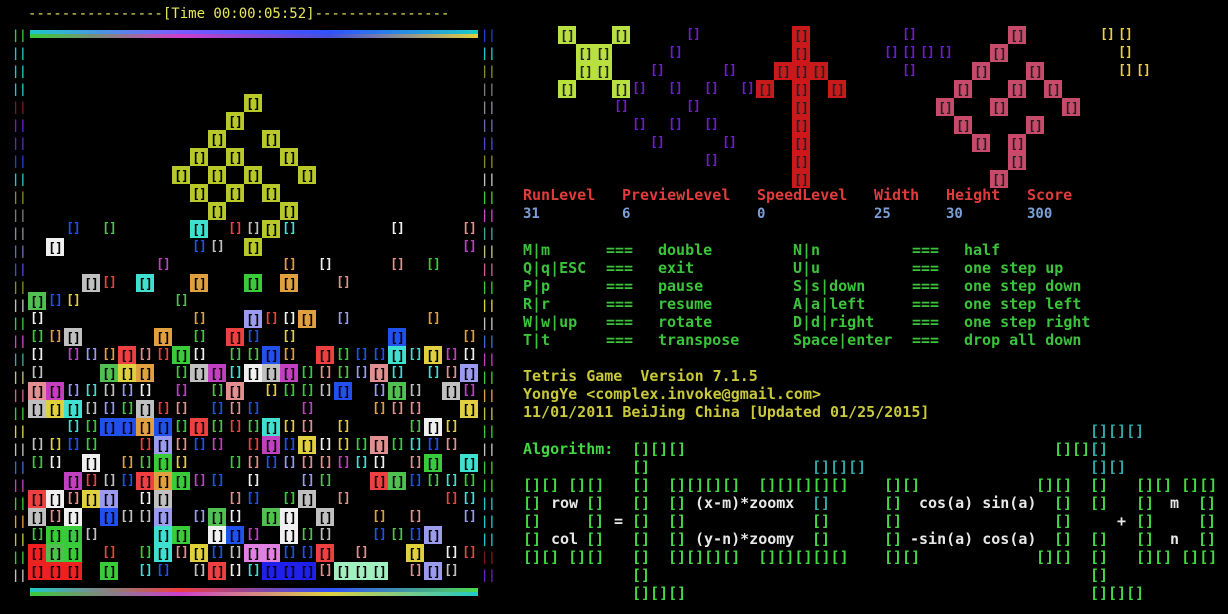 This screenshot has width=1228, height=614. Describe the element at coordinates (978, 503) in the screenshot. I see `algo-rot-top: cos(a) sin(a)` at that location.